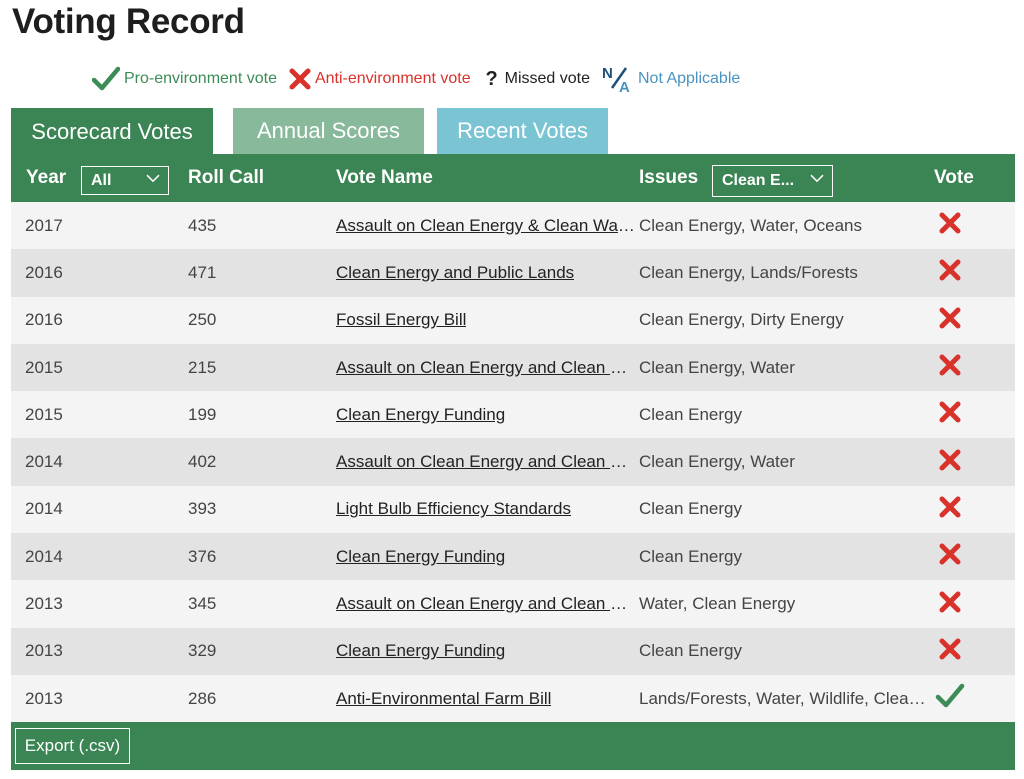 The width and height of the screenshot is (1024, 779). I want to click on legend-pro: Pro-environment vote, so click(184, 79).